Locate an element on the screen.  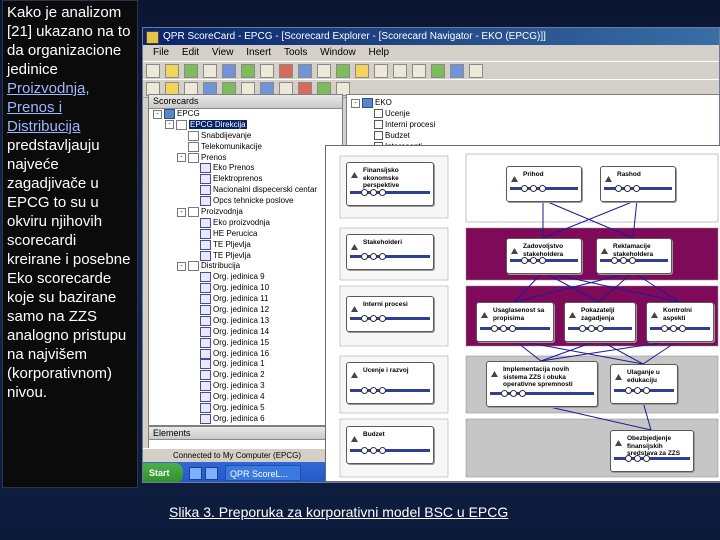
menu-window: Window is located at coordinates (338, 53).